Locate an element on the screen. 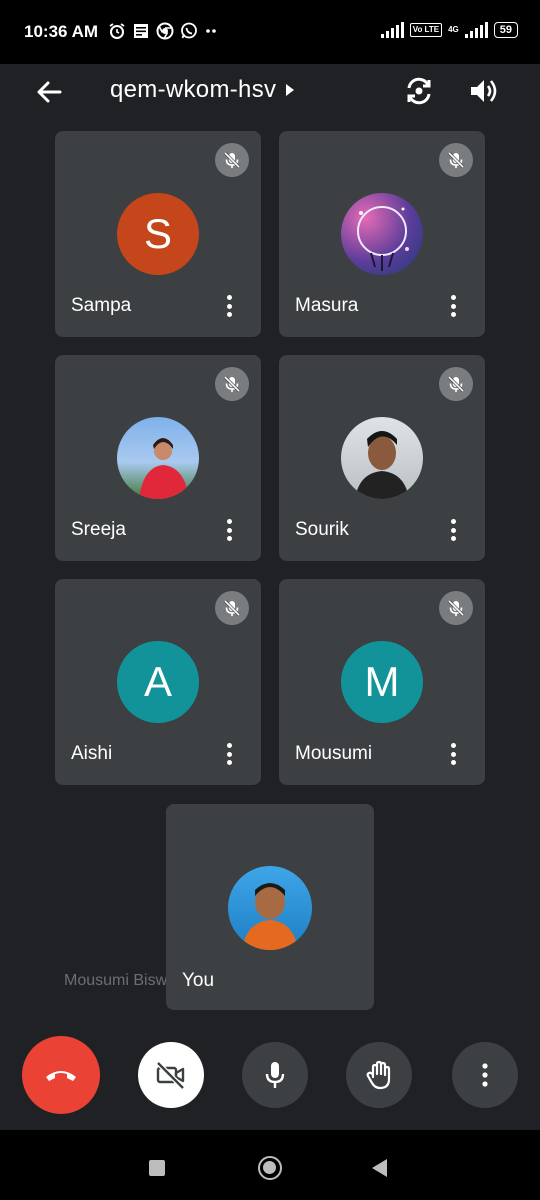 This screenshot has width=540, height=1200. participant-tile: A Aishi is located at coordinates (158, 682).